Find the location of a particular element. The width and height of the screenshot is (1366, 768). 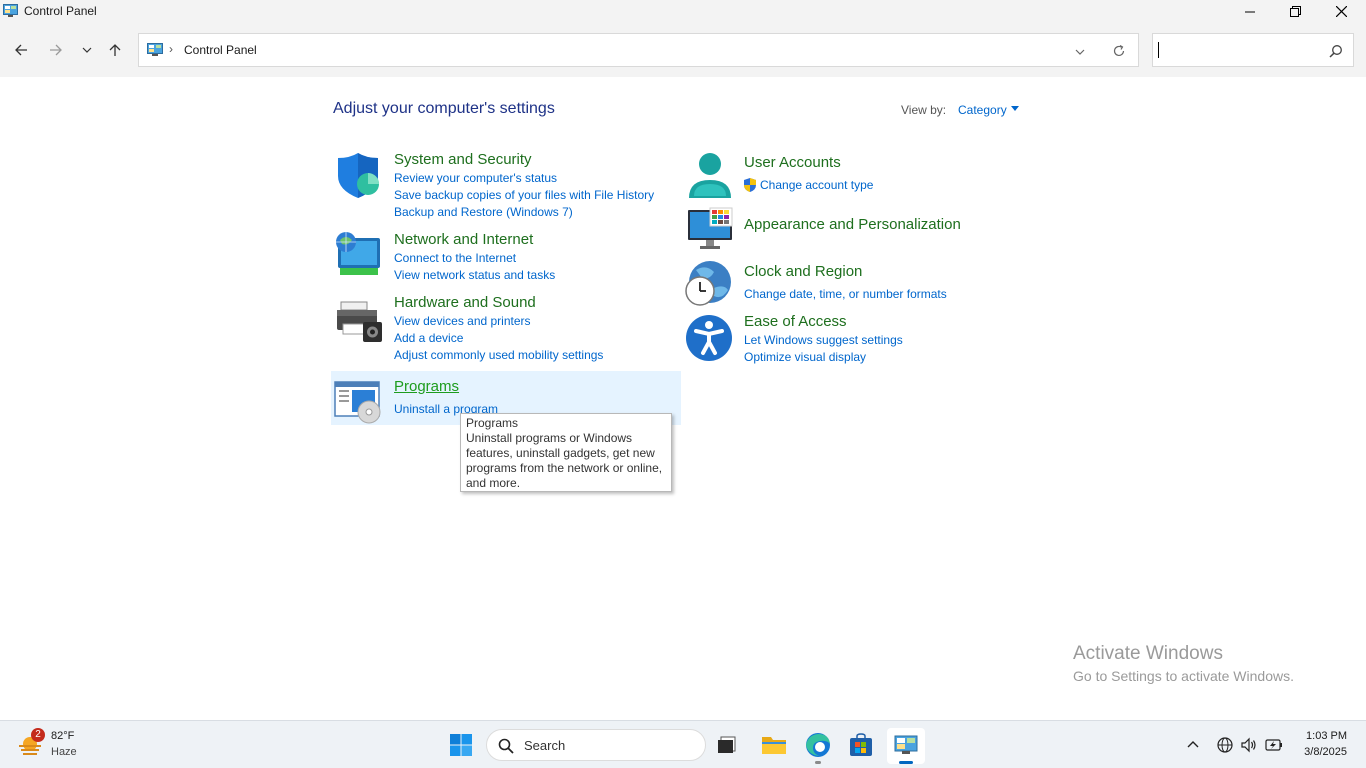

volume-tray-button is located at coordinates (1249, 745).